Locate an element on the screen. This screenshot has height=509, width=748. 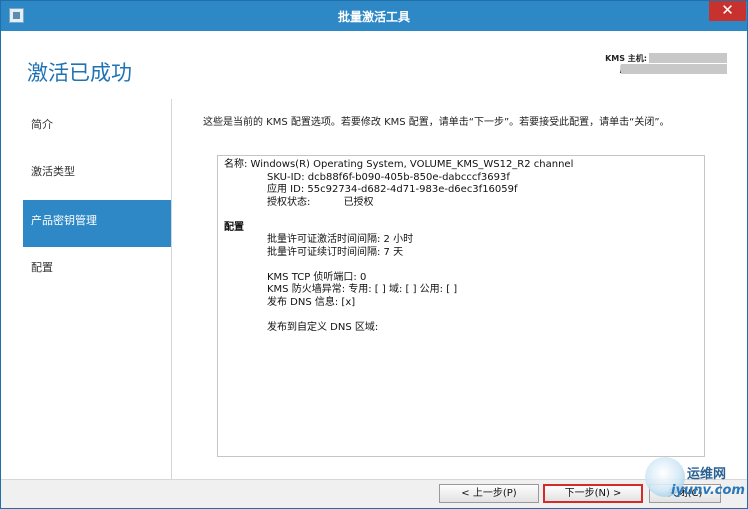
next-button: 下一步(N) > is located at coordinates (593, 493).